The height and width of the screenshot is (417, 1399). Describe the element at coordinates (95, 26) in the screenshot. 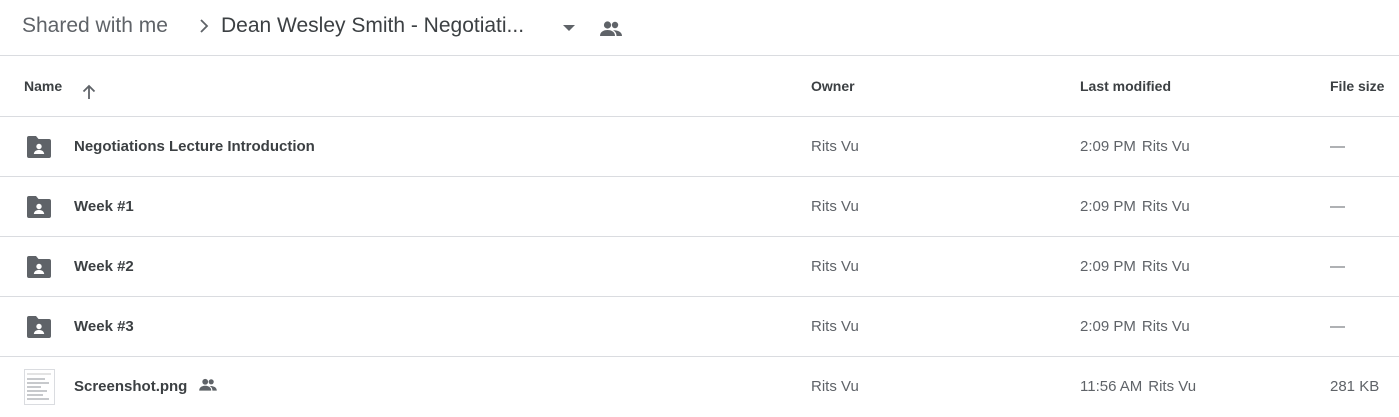

I see `breadcrumb-shared-with-me: Shared with me` at that location.